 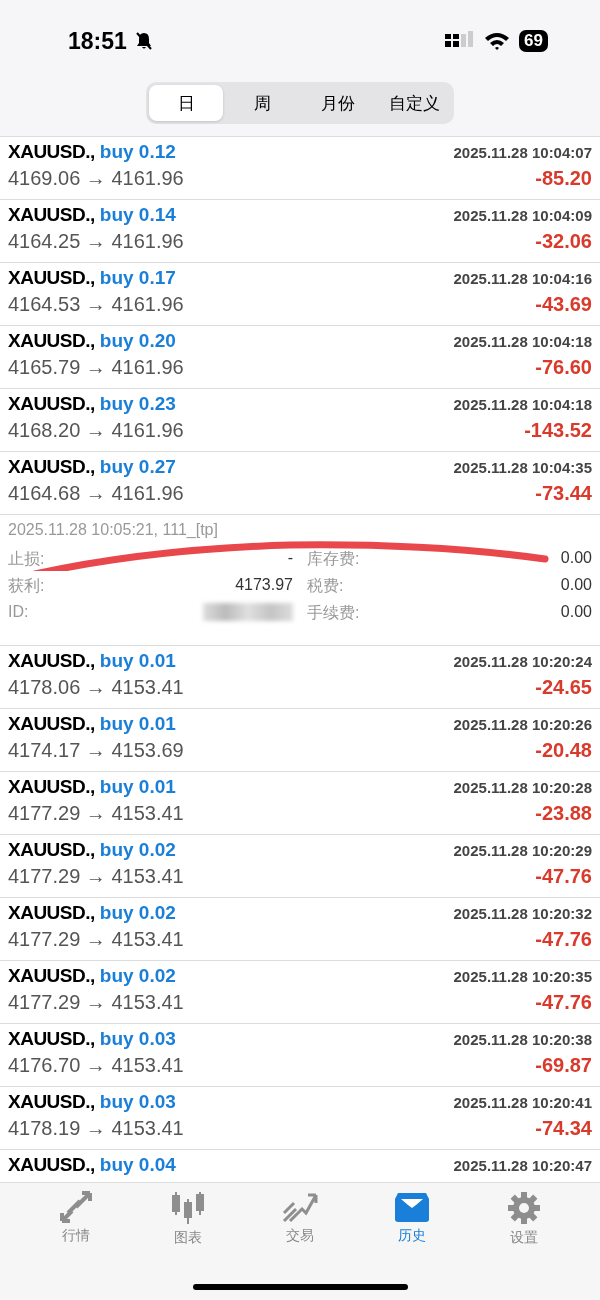 What do you see at coordinates (522, 787) in the screenshot?
I see `deal-time: 2025.11.28 10:20:28` at bounding box center [522, 787].